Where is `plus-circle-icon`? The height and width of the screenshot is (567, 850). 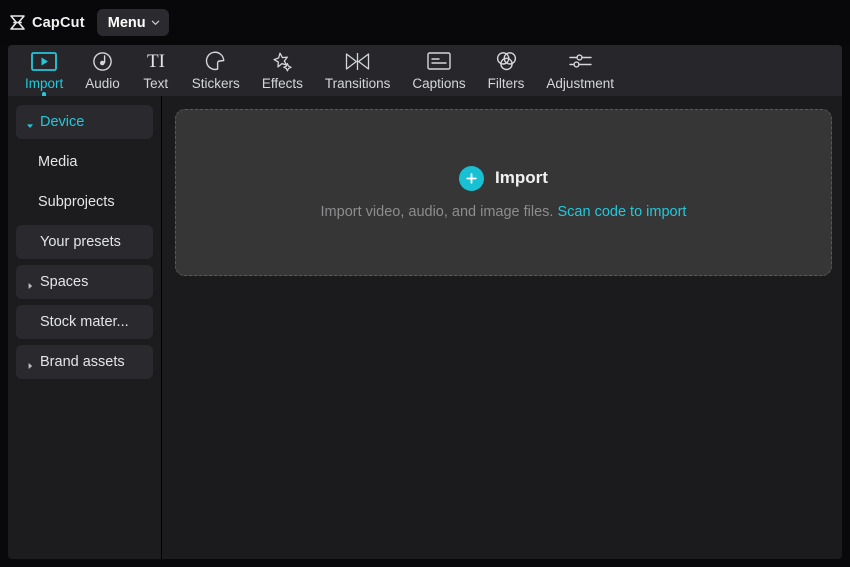 plus-circle-icon is located at coordinates (472, 178).